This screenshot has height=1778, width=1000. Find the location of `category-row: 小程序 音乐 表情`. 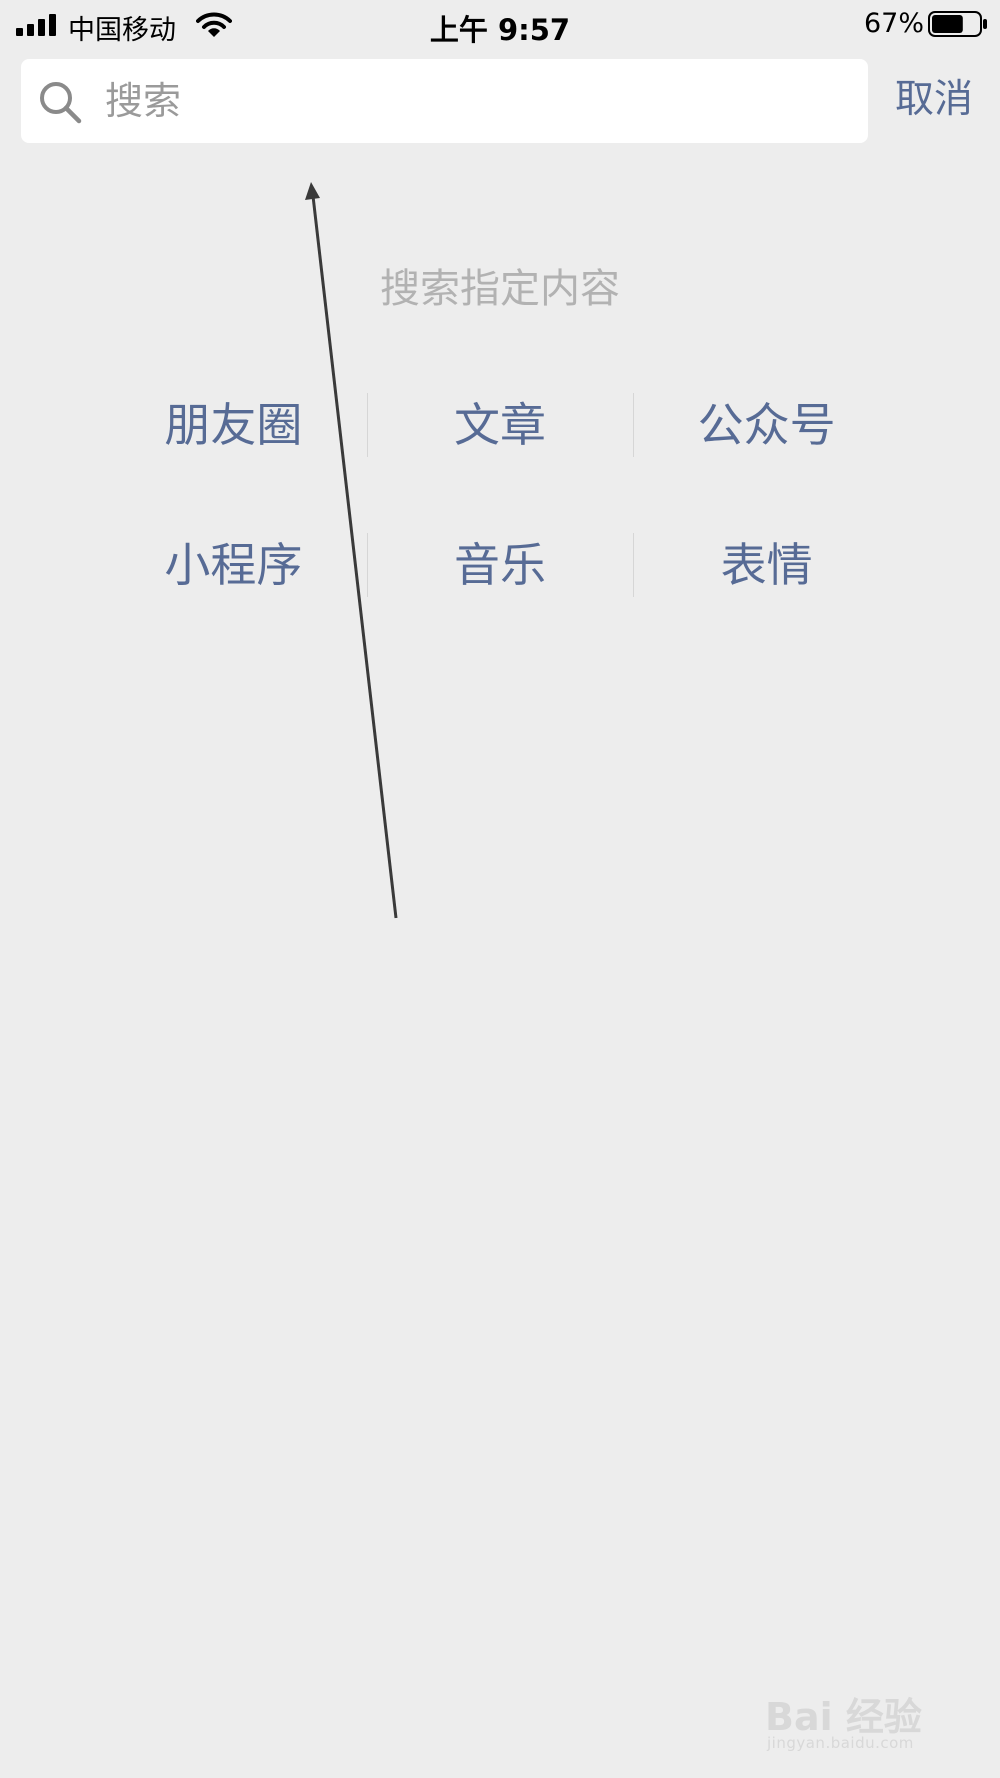

category-row: 小程序 音乐 表情 is located at coordinates (500, 565).